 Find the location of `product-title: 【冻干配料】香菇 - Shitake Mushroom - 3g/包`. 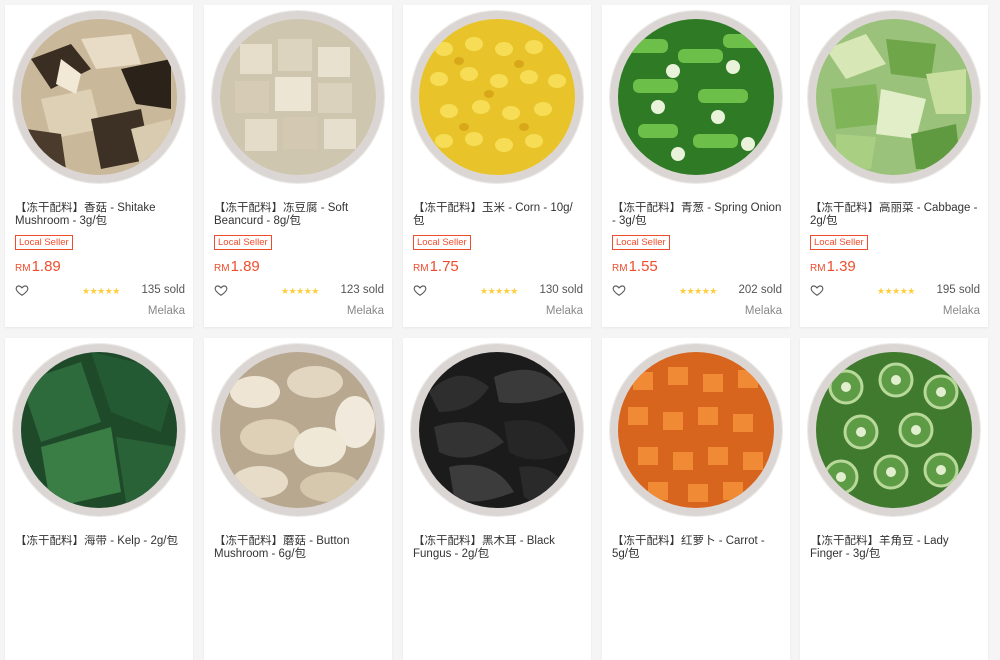

product-title: 【冻干配料】香菇 - Shitake Mushroom - 3g/包 is located at coordinates (100, 216).